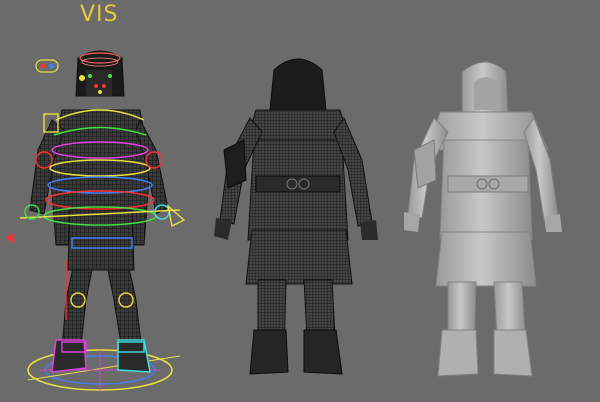  I want to click on rig-side-arrow, so click(10, 238).